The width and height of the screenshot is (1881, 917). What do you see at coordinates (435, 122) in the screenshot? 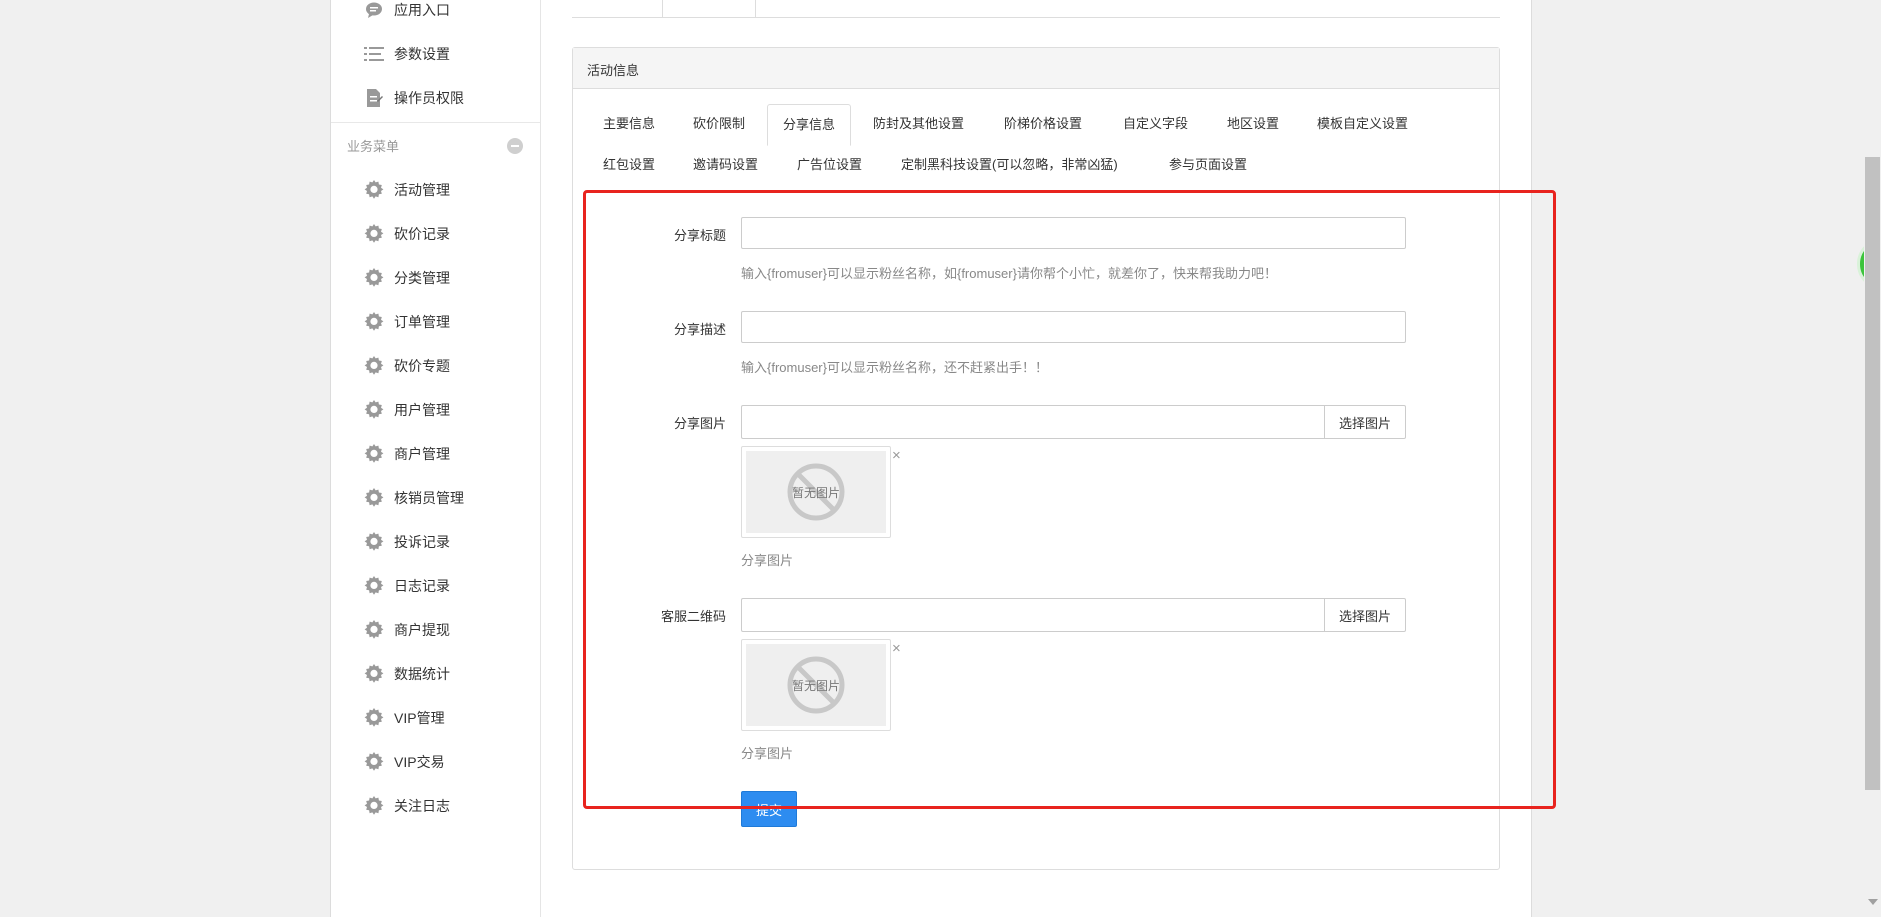
I see `sidebar-divider` at bounding box center [435, 122].